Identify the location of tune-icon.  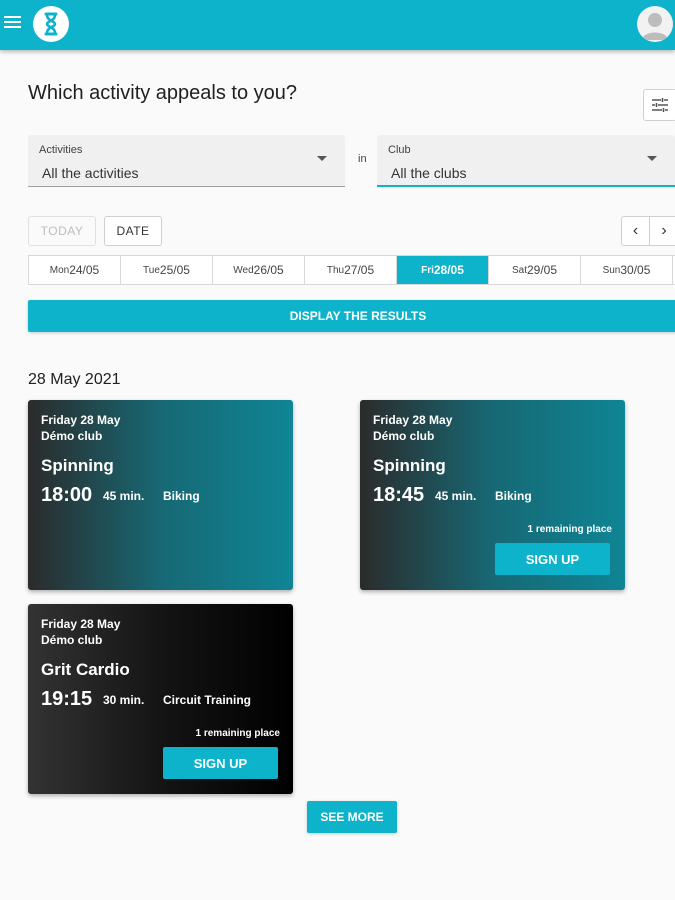
(660, 105).